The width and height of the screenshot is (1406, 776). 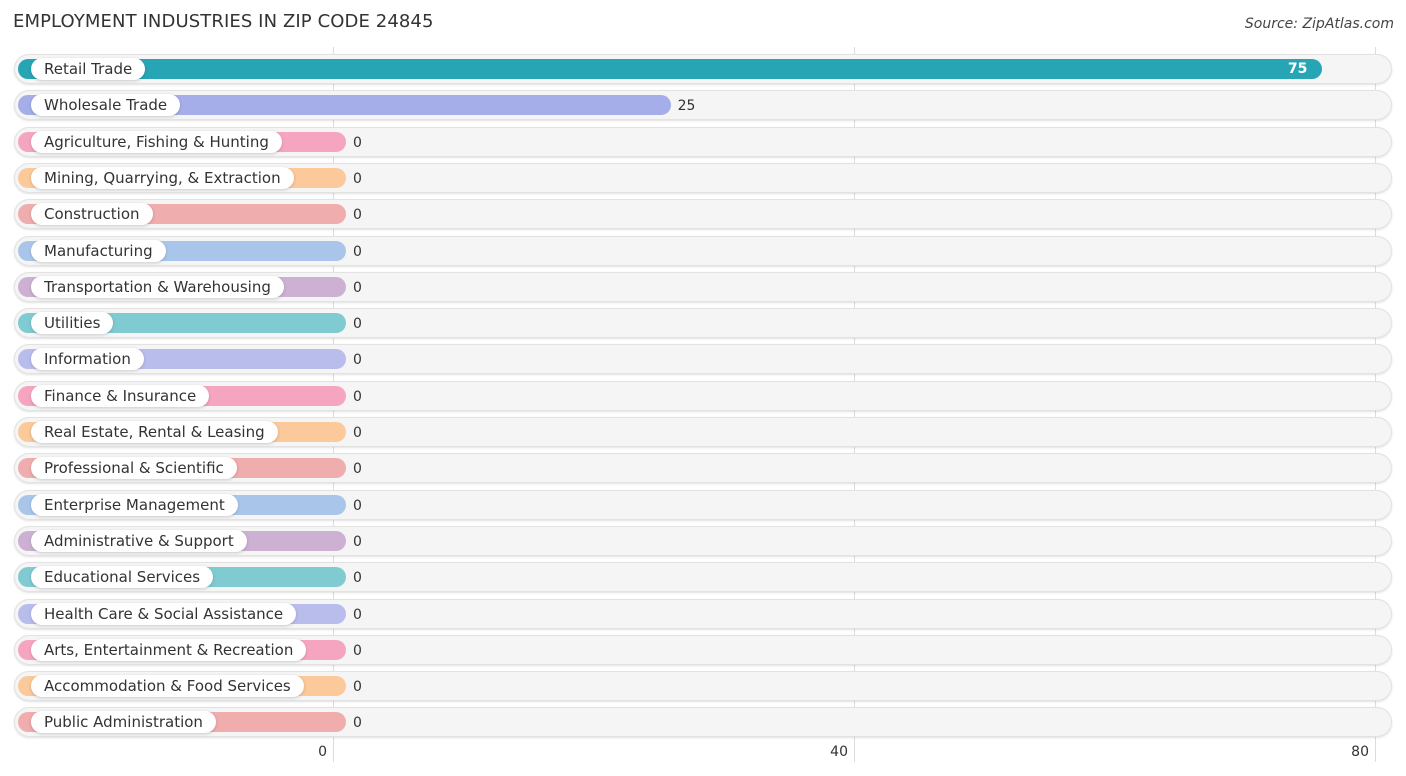 I want to click on x-tick-label: 80, so click(x=1360, y=752).